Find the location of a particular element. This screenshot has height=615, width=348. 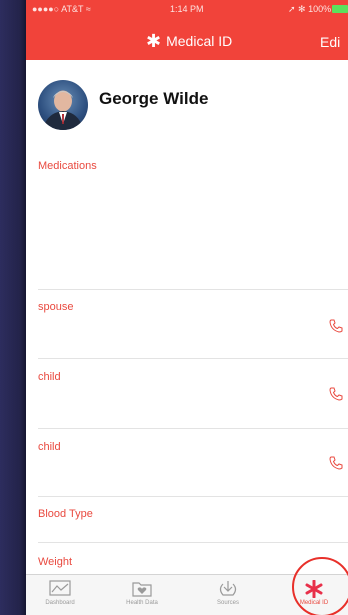

carrier-signal: ●●●●○ AT&T ≈ is located at coordinates (61, 9).